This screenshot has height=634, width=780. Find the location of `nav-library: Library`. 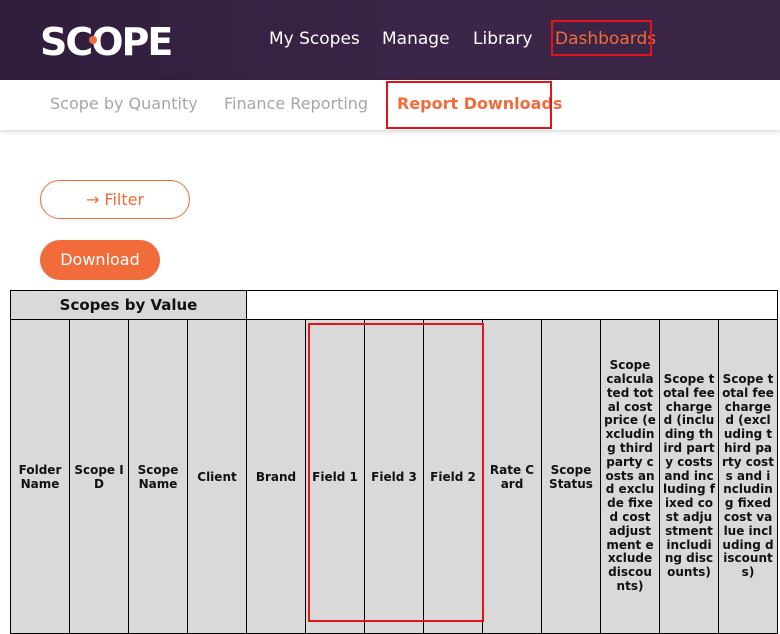

nav-library: Library is located at coordinates (502, 39).